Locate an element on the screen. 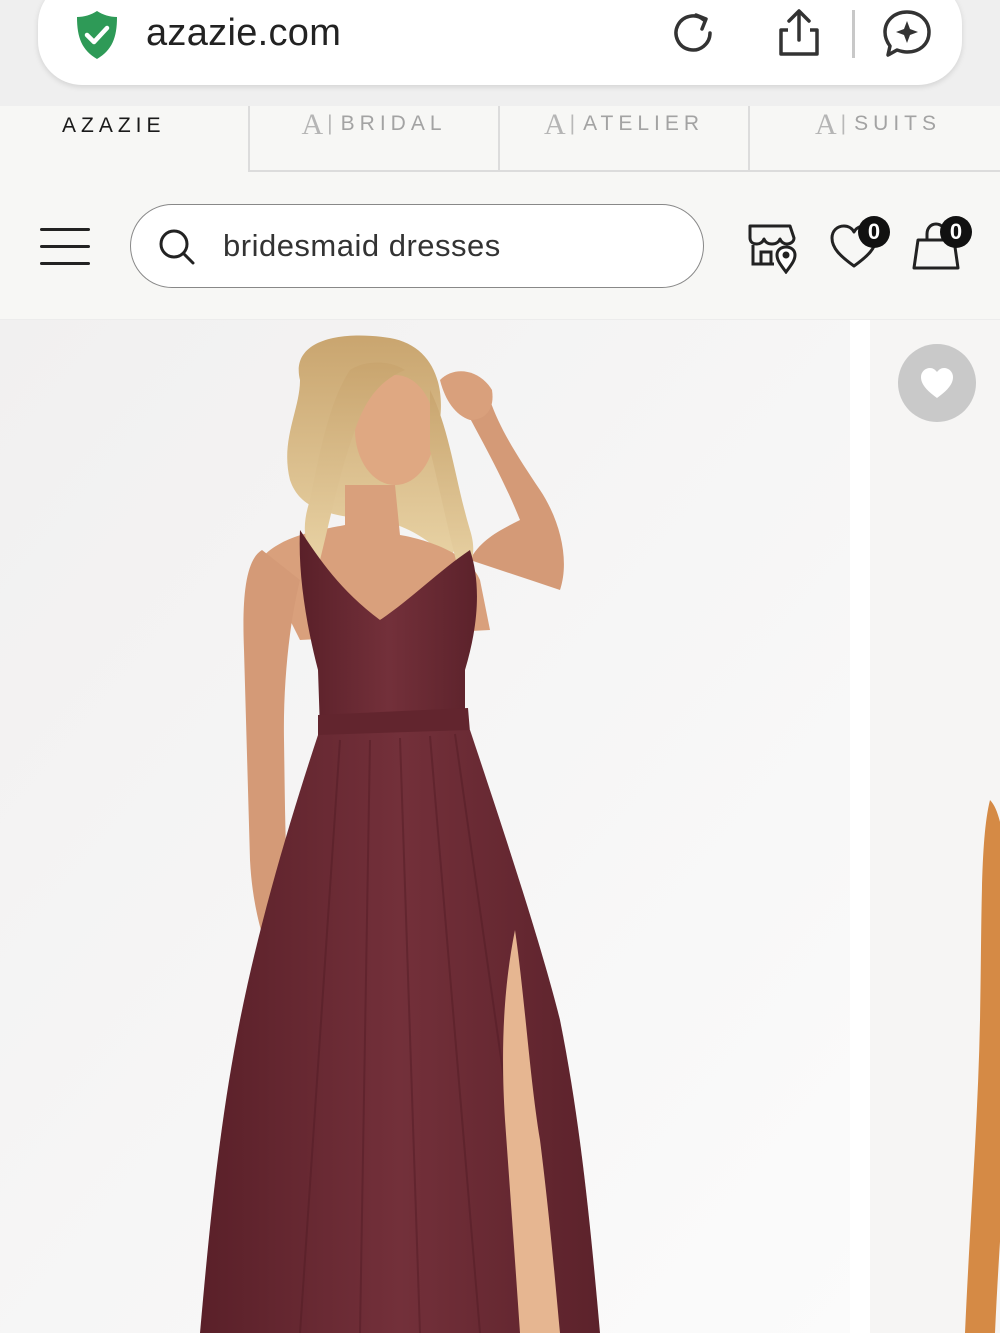 The height and width of the screenshot is (1333, 1000). browser-bar: azazie.com is located at coordinates (500, 53).